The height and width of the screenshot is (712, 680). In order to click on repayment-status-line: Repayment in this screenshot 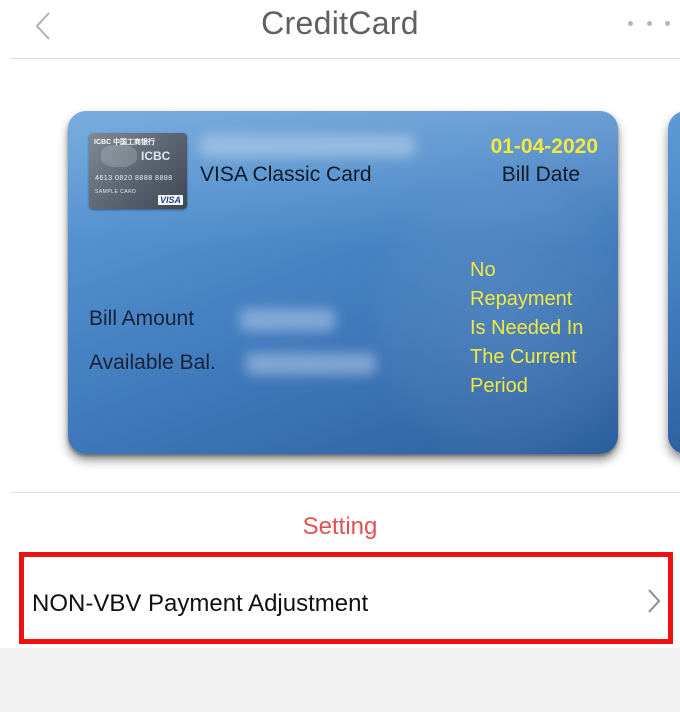, I will do `click(521, 299)`.